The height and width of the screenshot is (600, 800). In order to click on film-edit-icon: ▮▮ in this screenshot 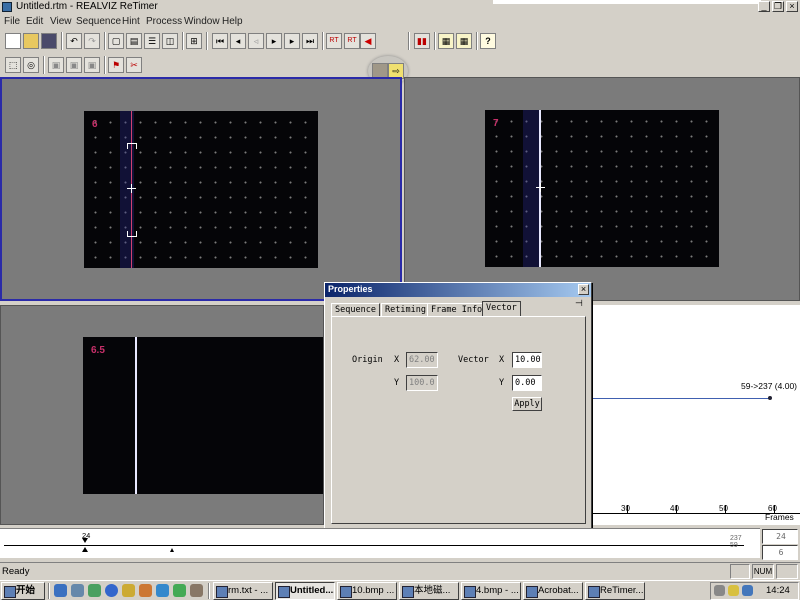, I will do `click(422, 41)`.